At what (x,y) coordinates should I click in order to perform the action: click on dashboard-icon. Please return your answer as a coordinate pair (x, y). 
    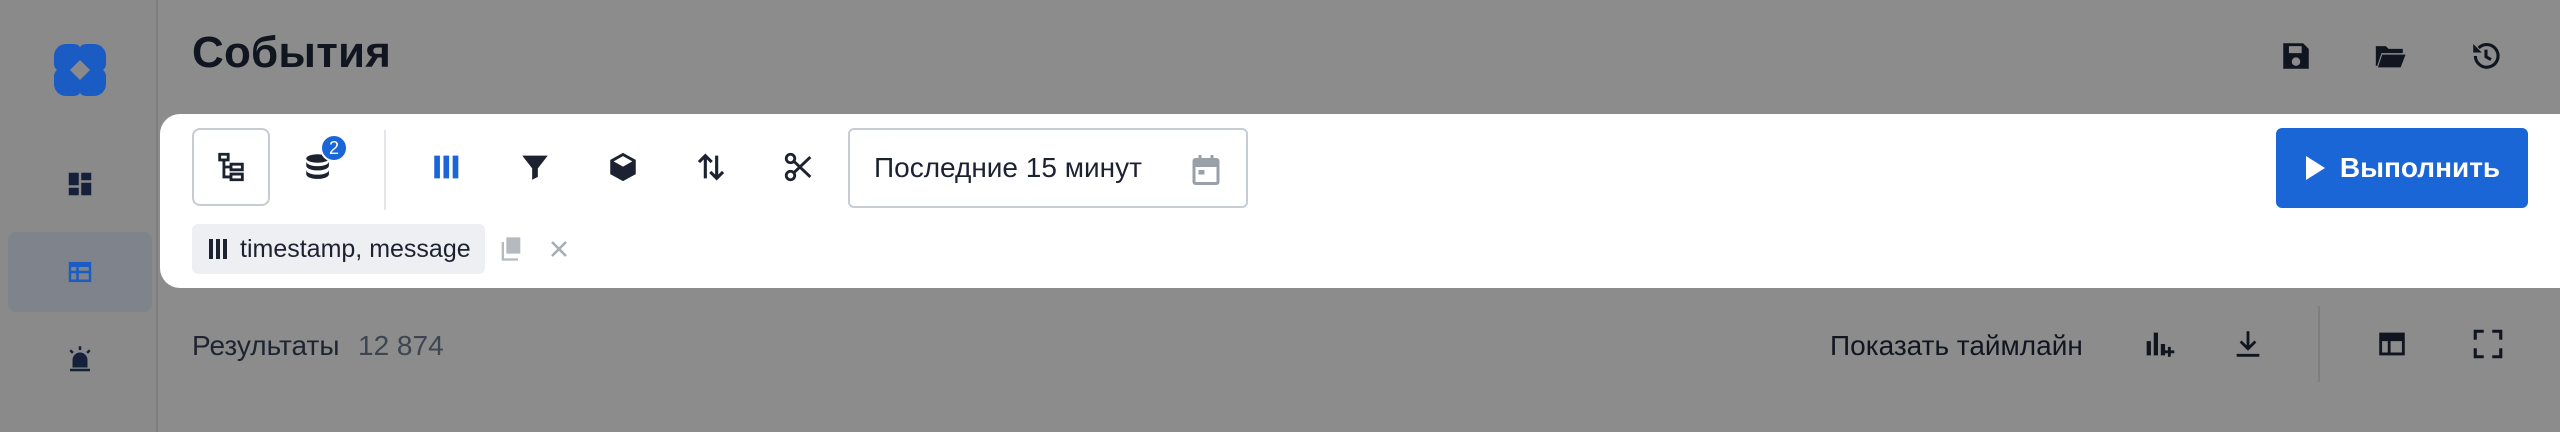
    Looking at the image, I should click on (80, 184).